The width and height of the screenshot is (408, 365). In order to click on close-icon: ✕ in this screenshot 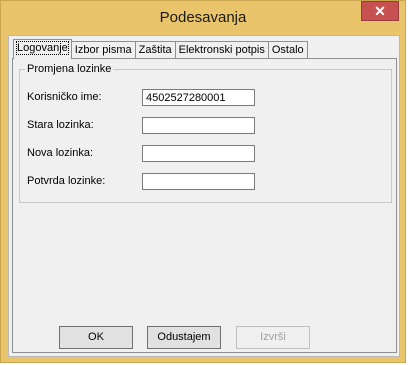, I will do `click(380, 11)`.